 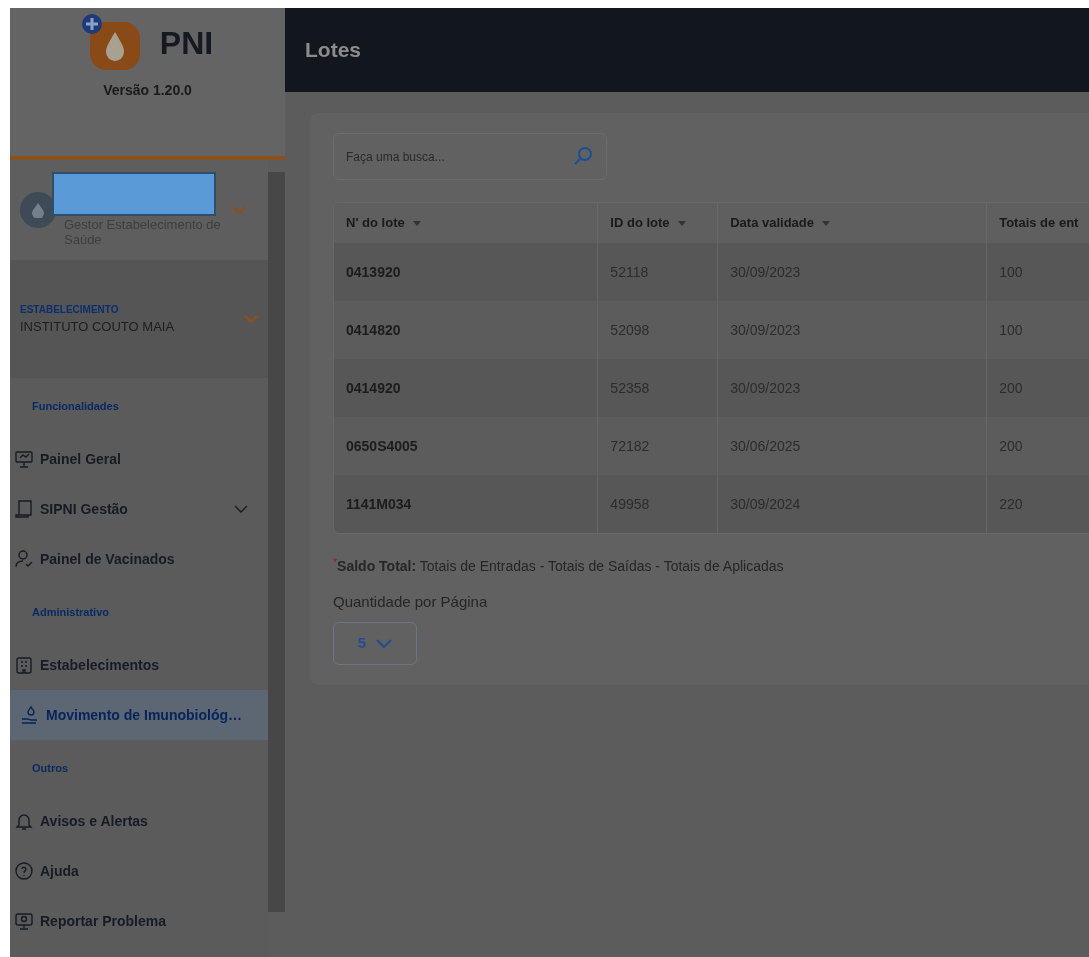 What do you see at coordinates (75, 406) in the screenshot?
I see `section-title: Funcionalidades` at bounding box center [75, 406].